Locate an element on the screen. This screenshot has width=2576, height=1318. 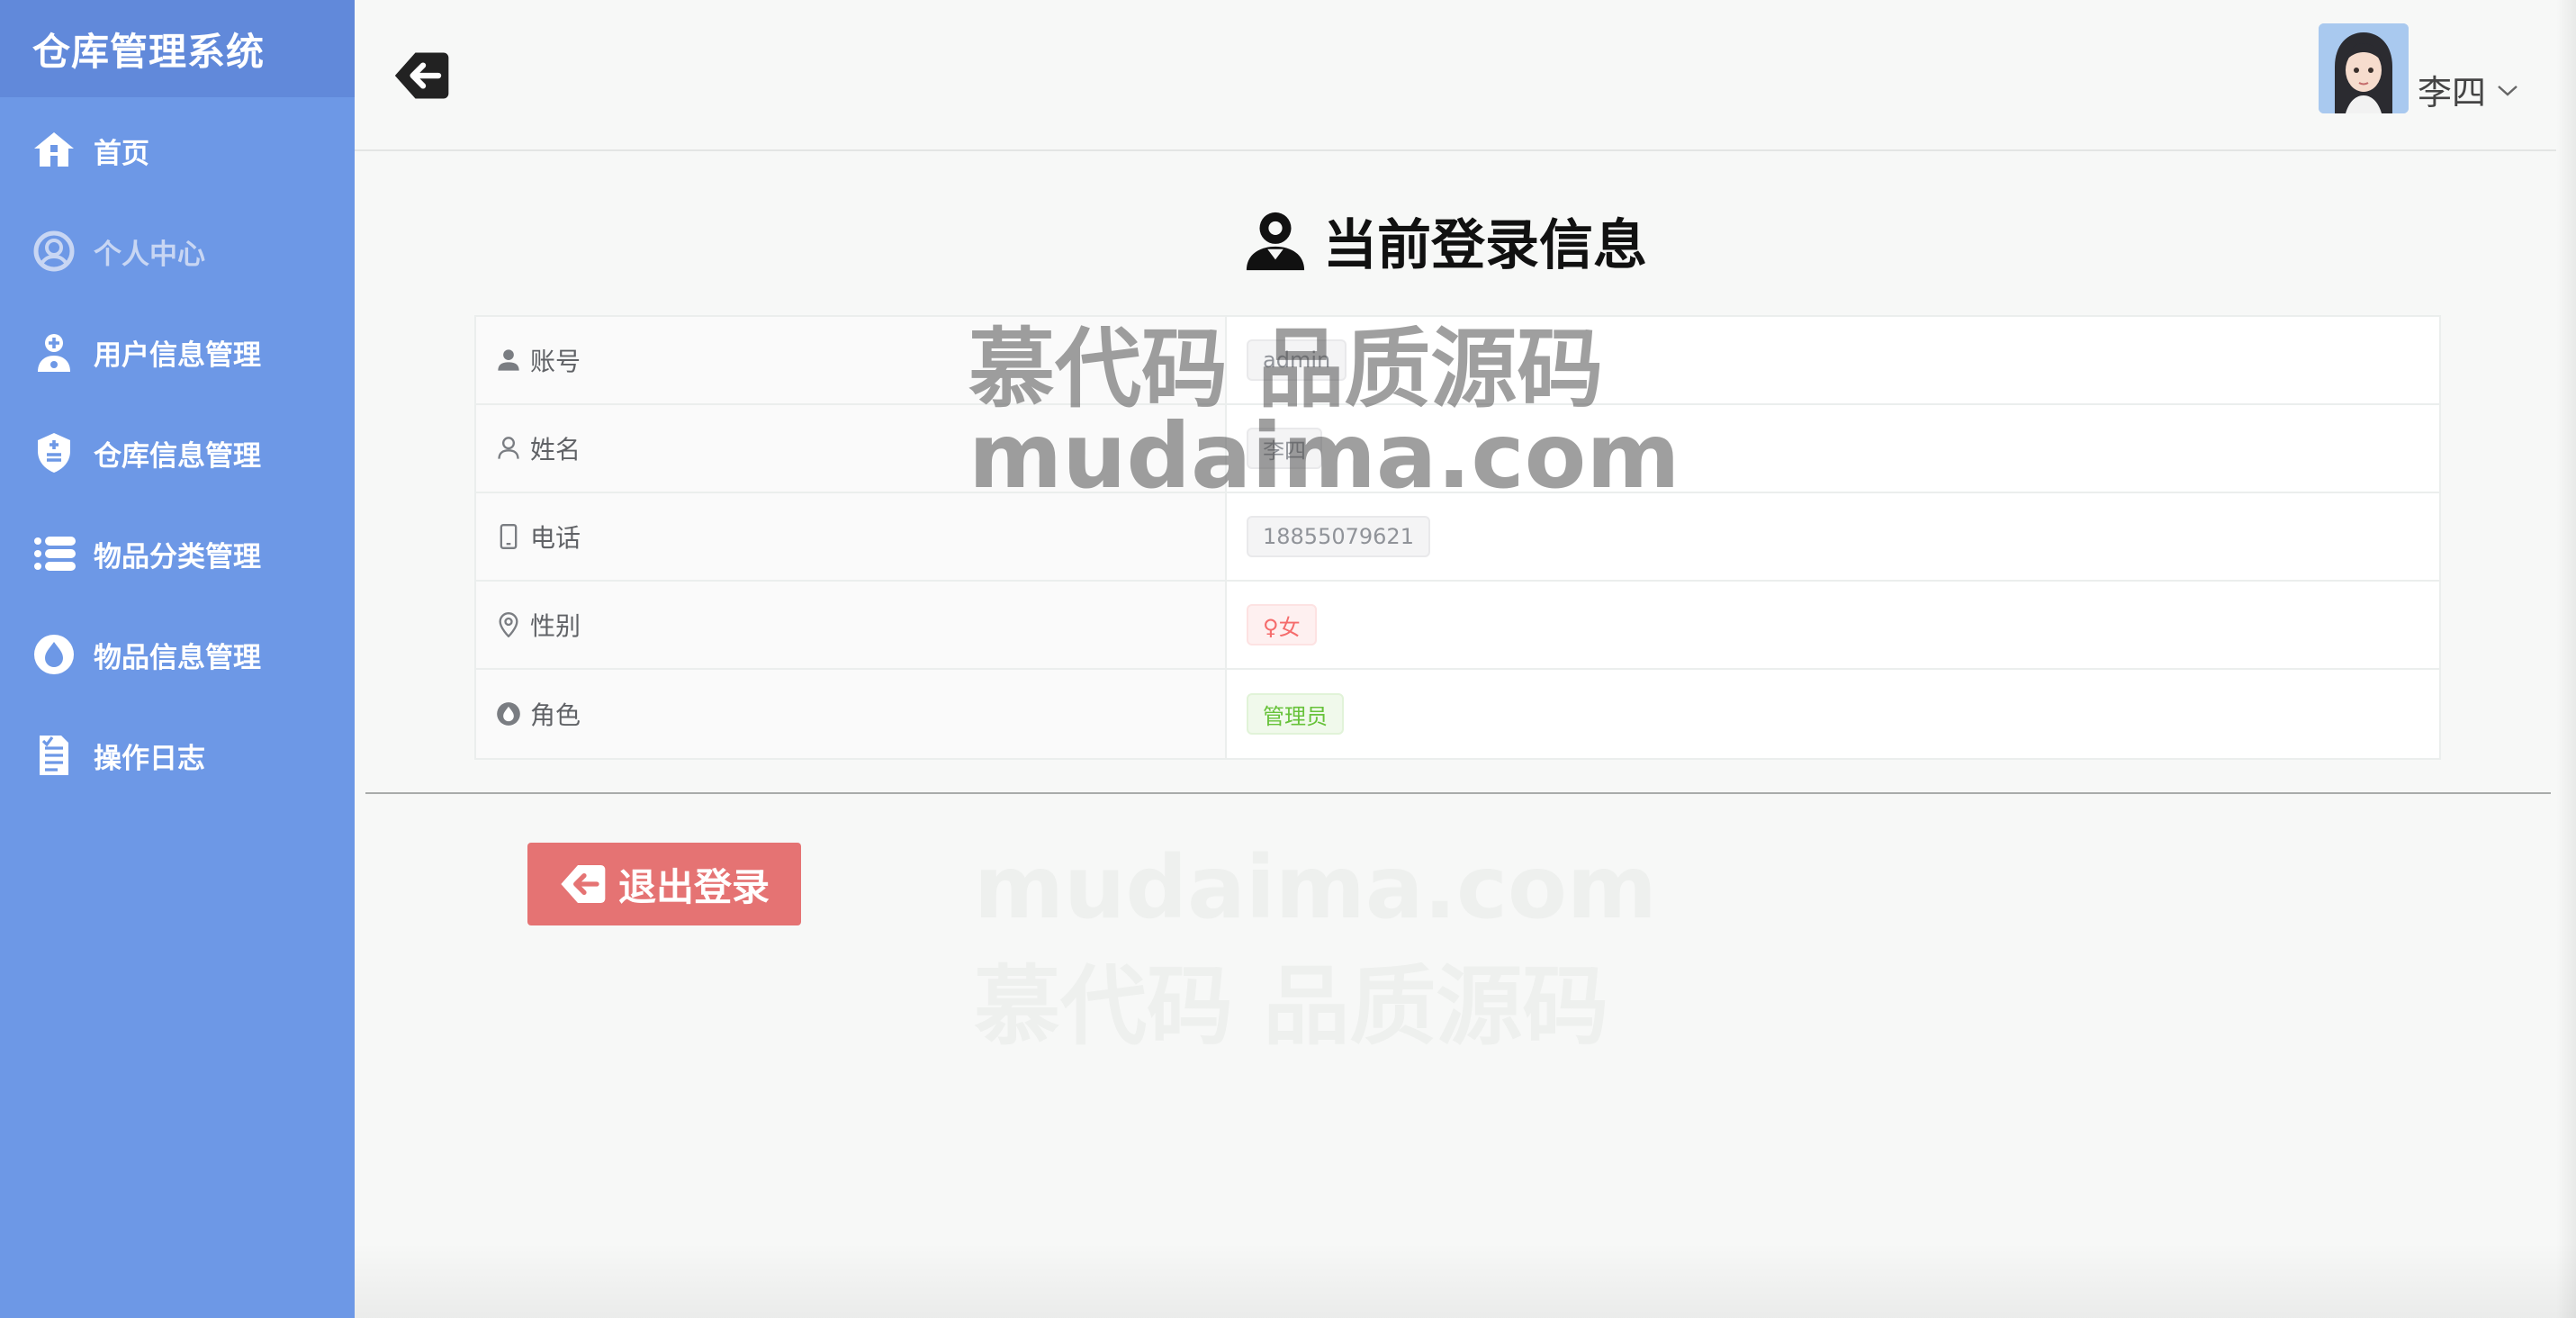
row-value: 管理员 is located at coordinates (1833, 714).